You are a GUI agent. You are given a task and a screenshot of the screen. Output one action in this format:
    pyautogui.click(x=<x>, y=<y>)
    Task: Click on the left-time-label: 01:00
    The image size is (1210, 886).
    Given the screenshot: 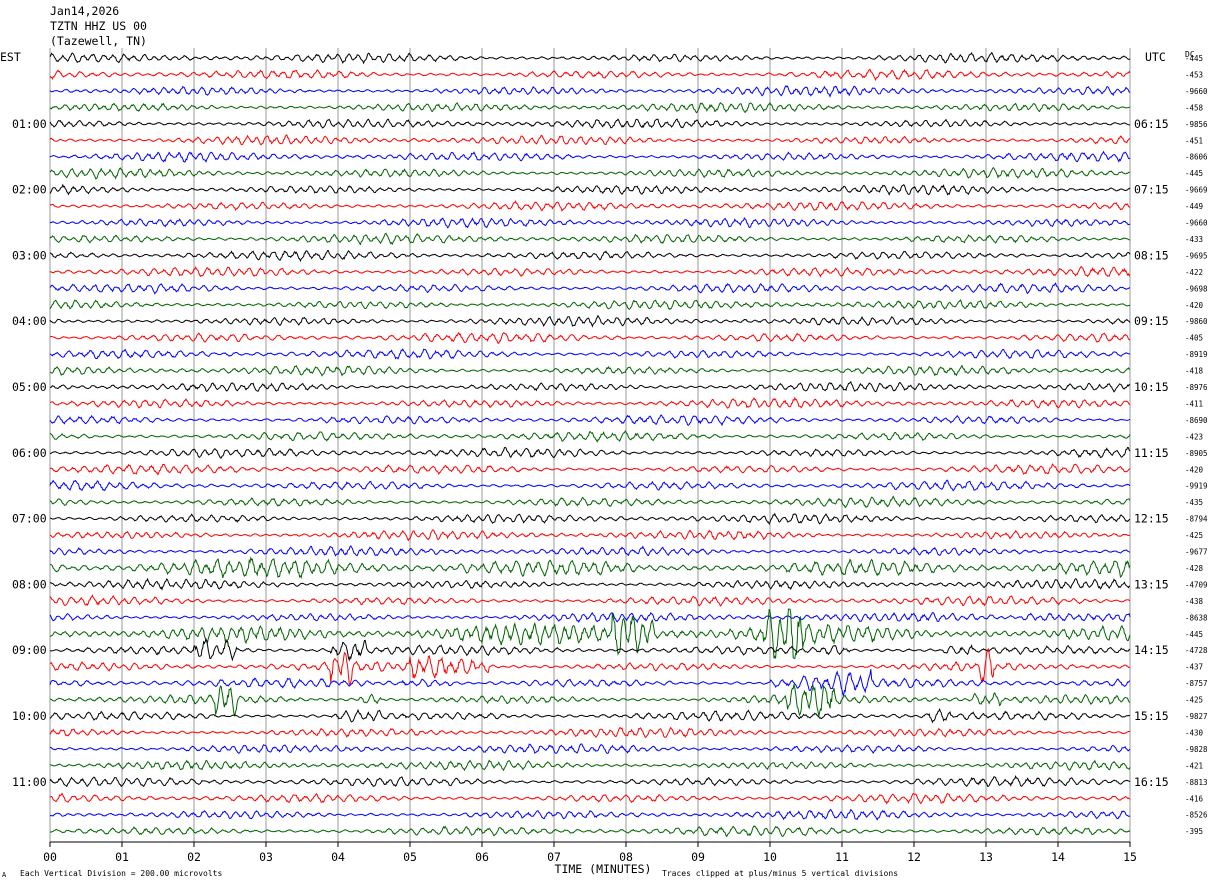 What is the action you would take?
    pyautogui.click(x=29, y=124)
    